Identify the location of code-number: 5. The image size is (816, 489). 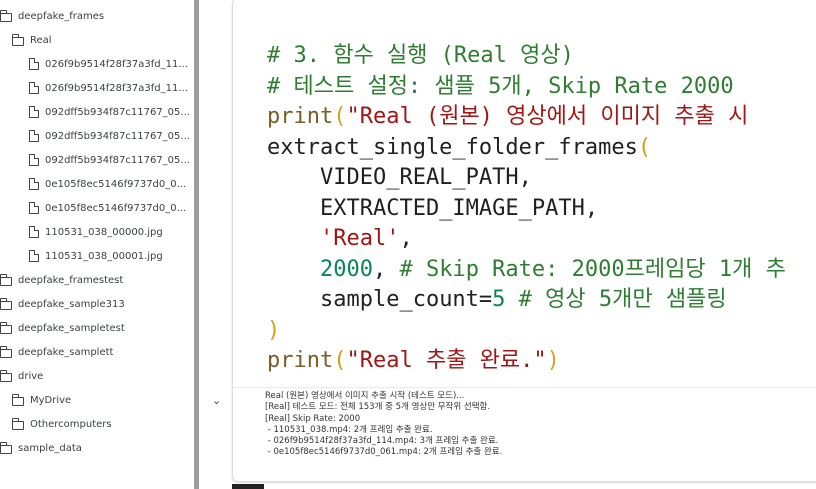
(499, 299).